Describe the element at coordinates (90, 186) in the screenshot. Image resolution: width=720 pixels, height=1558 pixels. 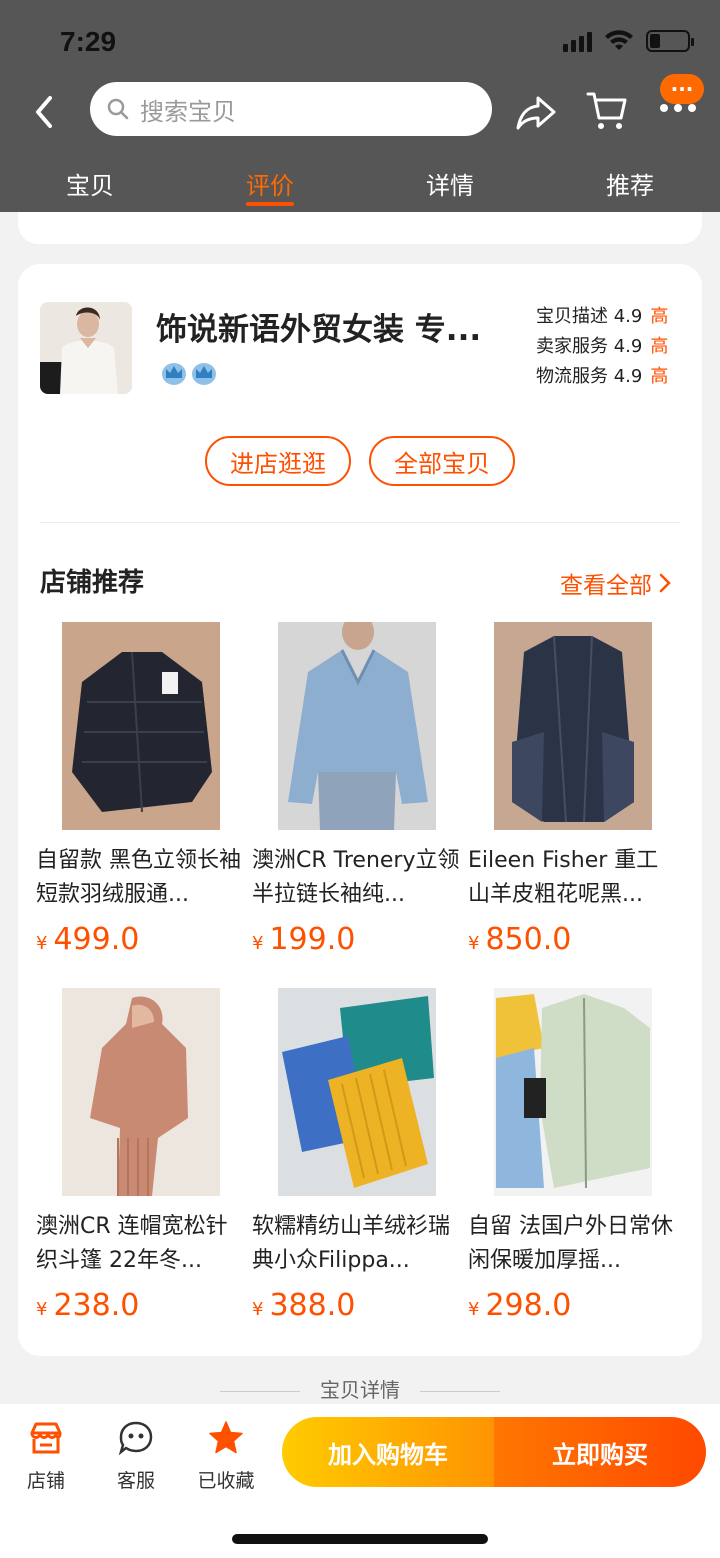
I see `tab-baobei: 宝贝` at that location.